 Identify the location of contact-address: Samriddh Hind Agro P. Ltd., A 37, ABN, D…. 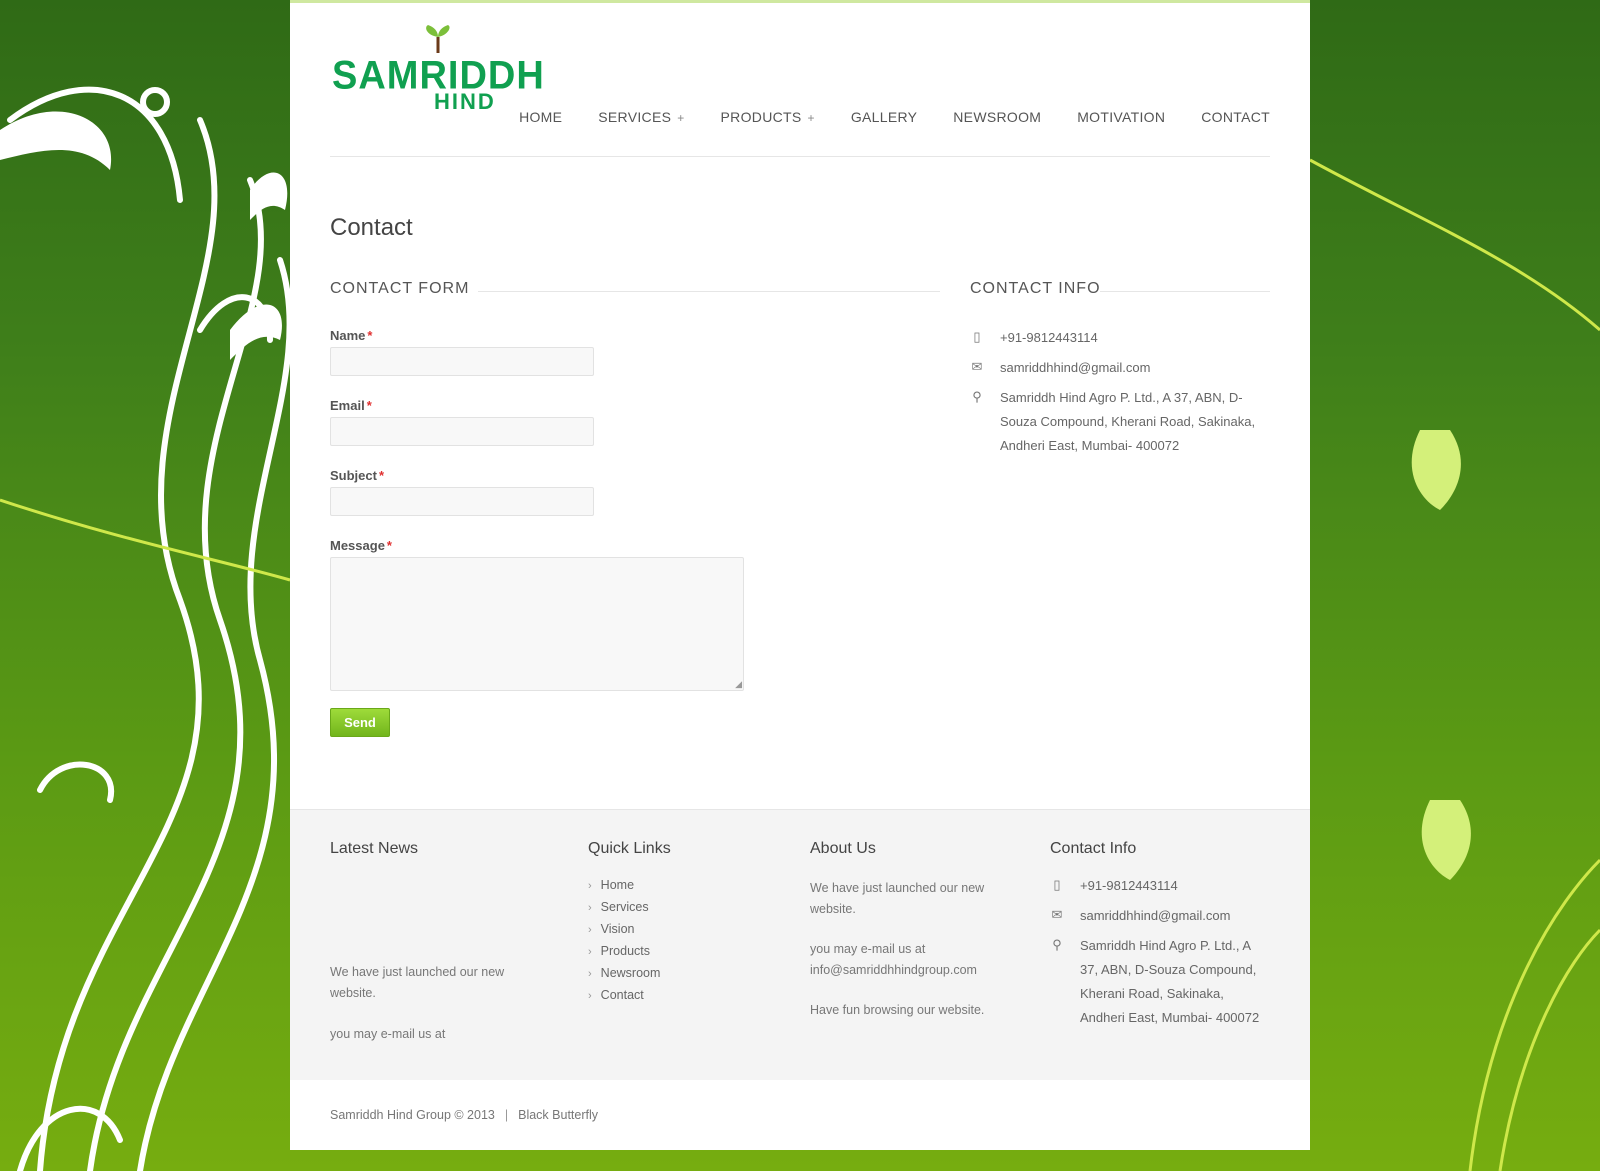
(1128, 421).